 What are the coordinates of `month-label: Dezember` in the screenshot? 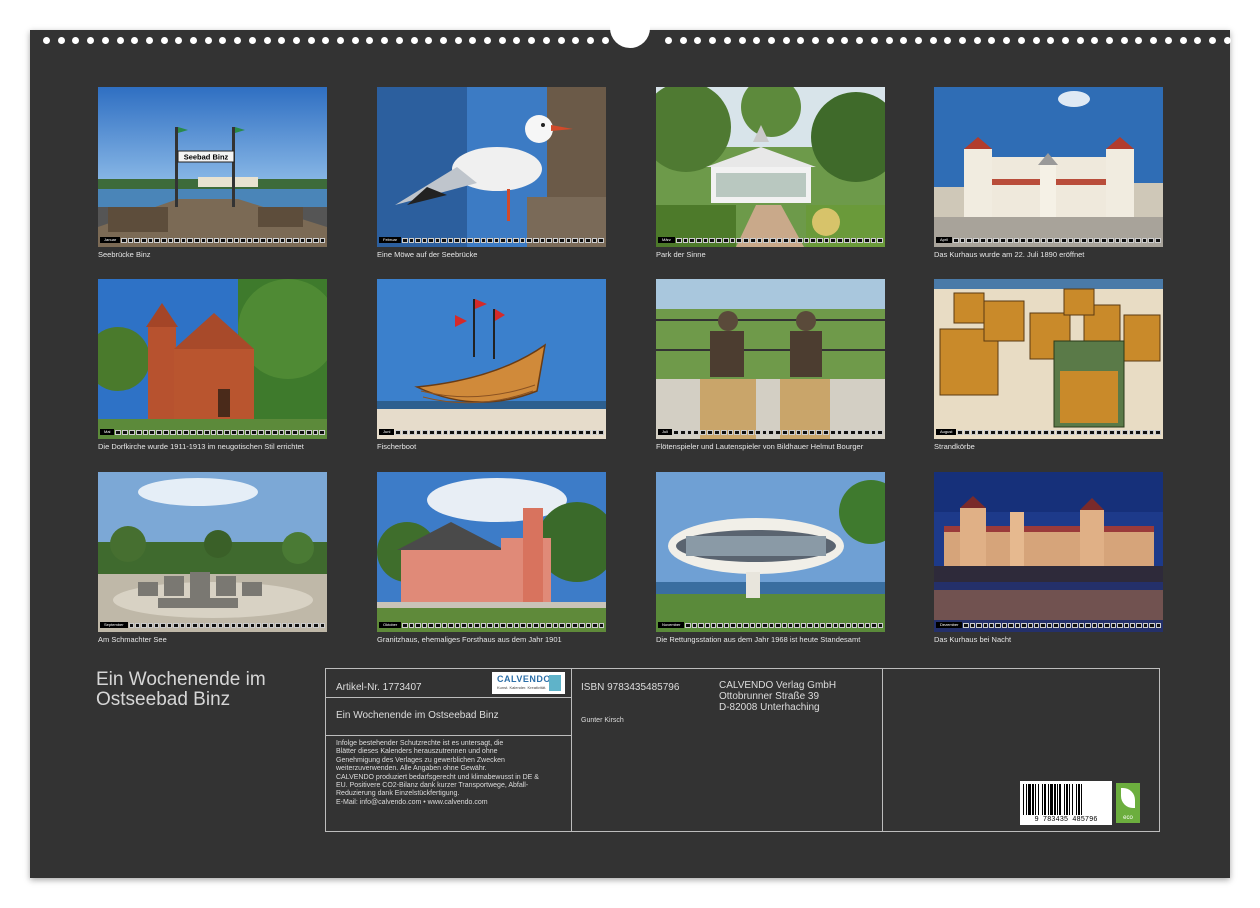 It's located at (949, 625).